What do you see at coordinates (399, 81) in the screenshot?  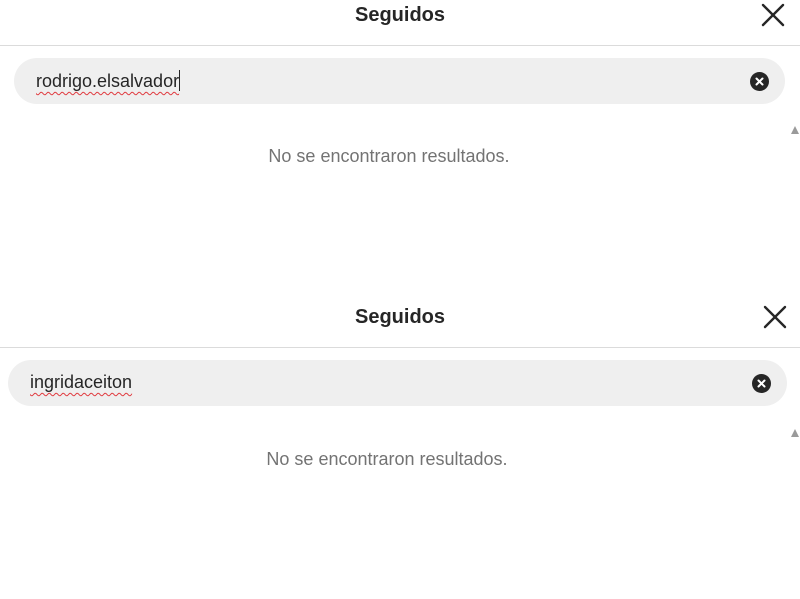 I see `search-field: rodrigo.elsalvador` at bounding box center [399, 81].